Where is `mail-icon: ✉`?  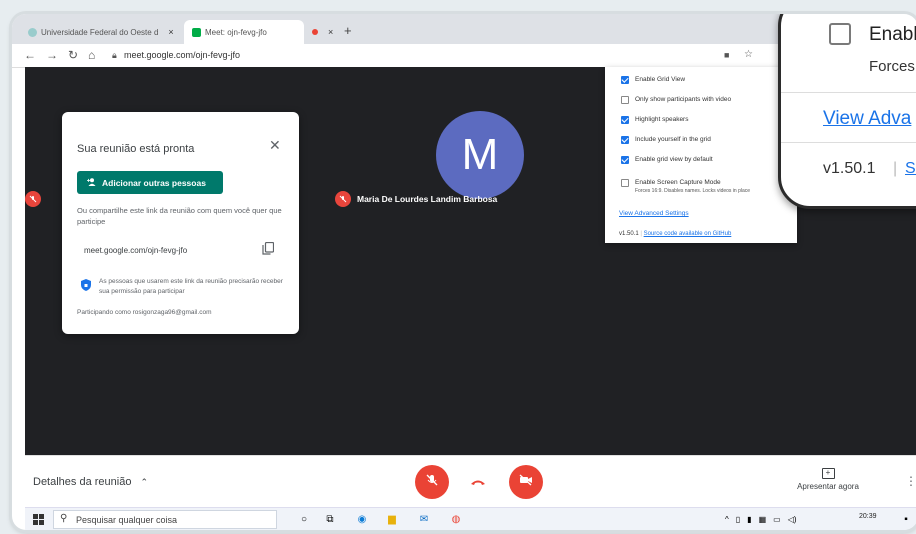
mail-icon: ✉ is located at coordinates (424, 519).